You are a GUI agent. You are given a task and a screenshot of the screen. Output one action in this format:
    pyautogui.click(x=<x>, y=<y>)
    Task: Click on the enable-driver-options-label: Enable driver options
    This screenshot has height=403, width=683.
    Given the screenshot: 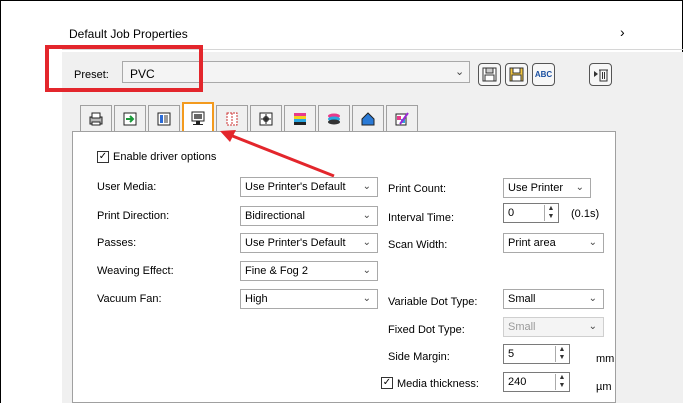 What is the action you would take?
    pyautogui.click(x=165, y=157)
    